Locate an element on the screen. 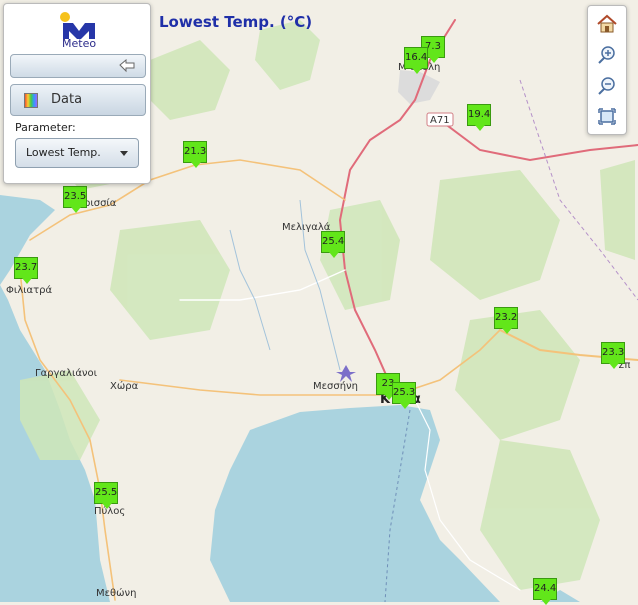 The width and height of the screenshot is (638, 605). data-button: Data is located at coordinates (78, 100).